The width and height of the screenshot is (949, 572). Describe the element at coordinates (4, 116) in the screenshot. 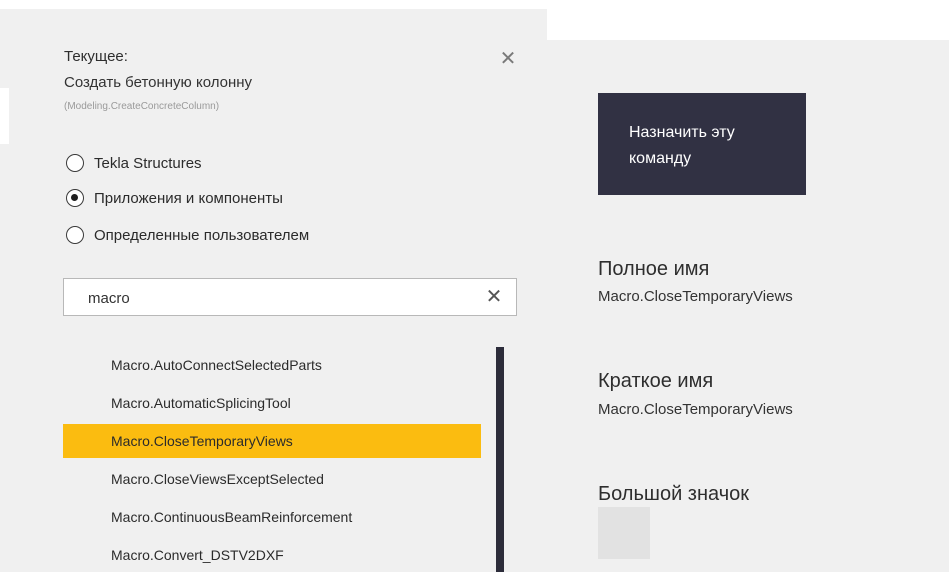

I see `left-edge` at that location.